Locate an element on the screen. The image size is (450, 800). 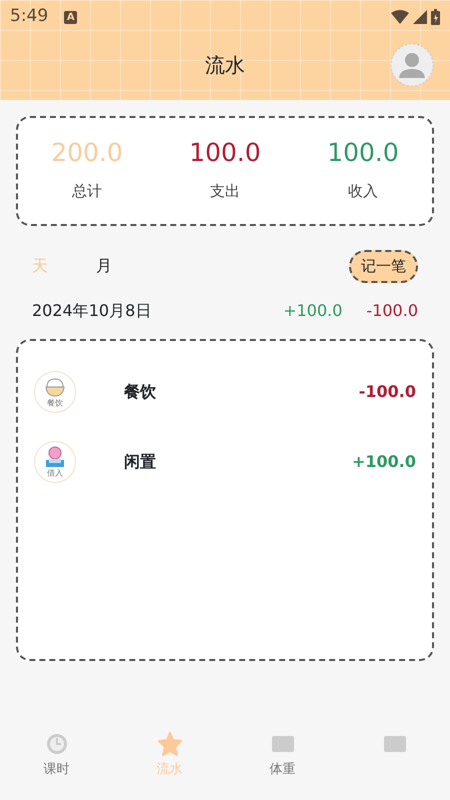
notification-icon: A is located at coordinates (71, 17).